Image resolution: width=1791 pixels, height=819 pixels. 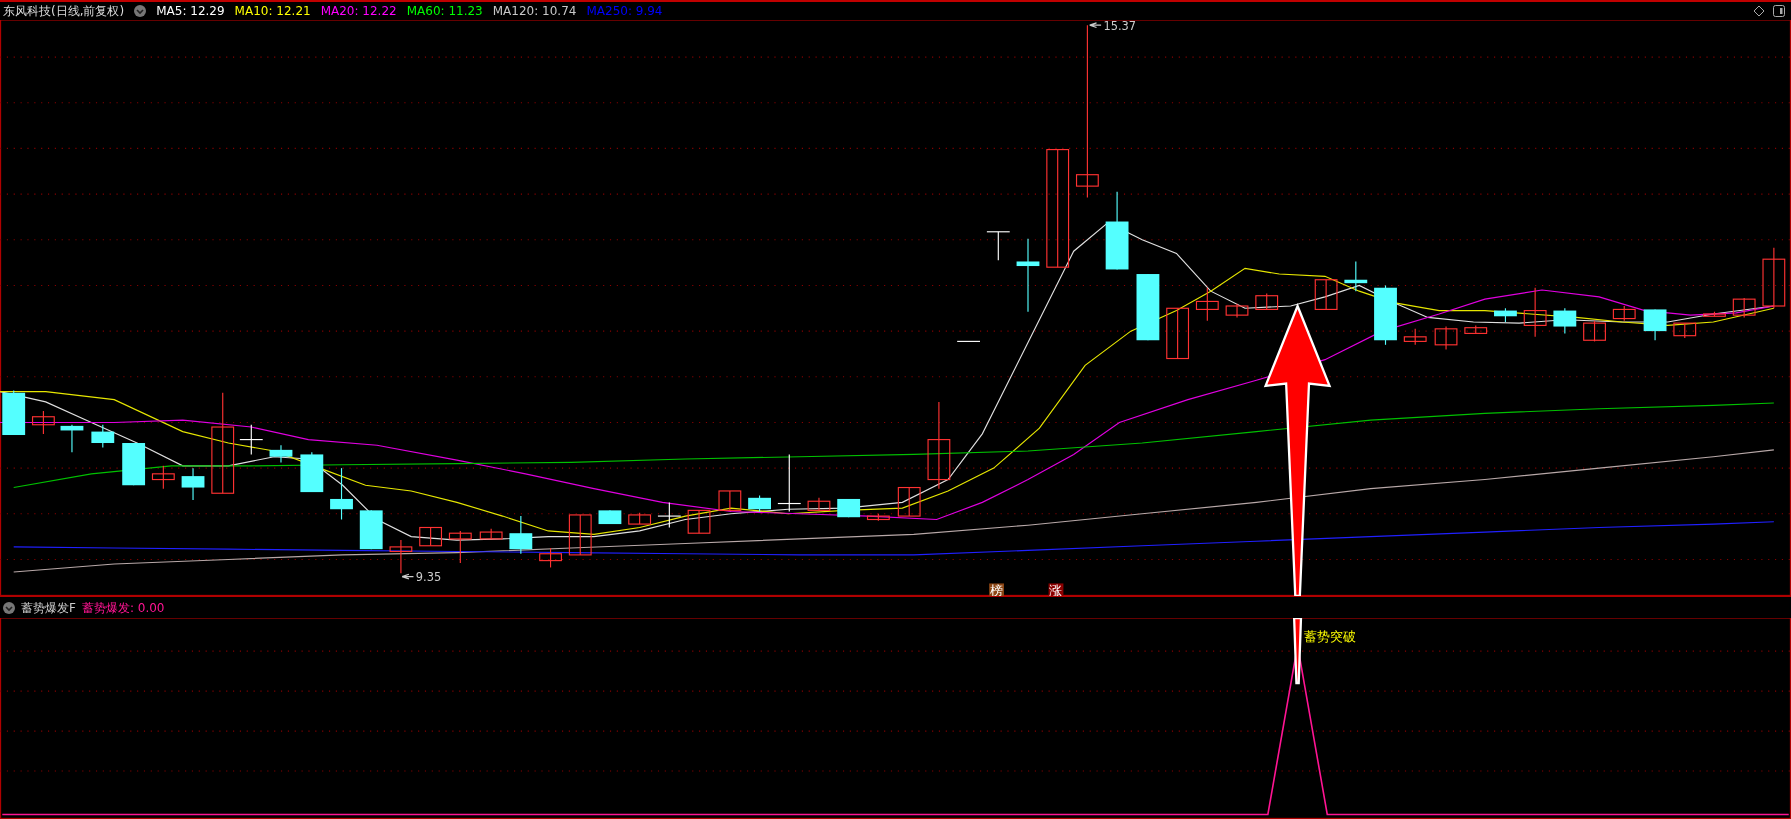 I want to click on moving-average-value: MA250: 9.94, so click(x=624, y=11).